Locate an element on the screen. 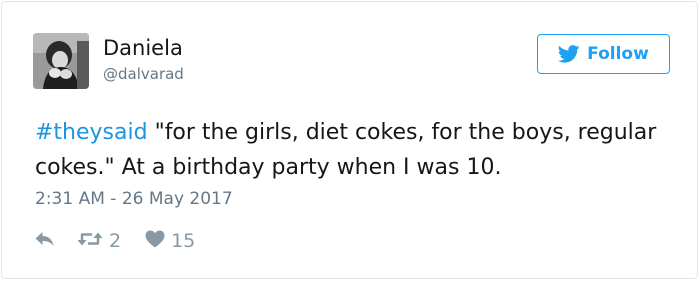 Image resolution: width=700 pixels, height=281 pixels. tweet-timestamp: 2:31 AM - 26 May 2017 is located at coordinates (134, 199).